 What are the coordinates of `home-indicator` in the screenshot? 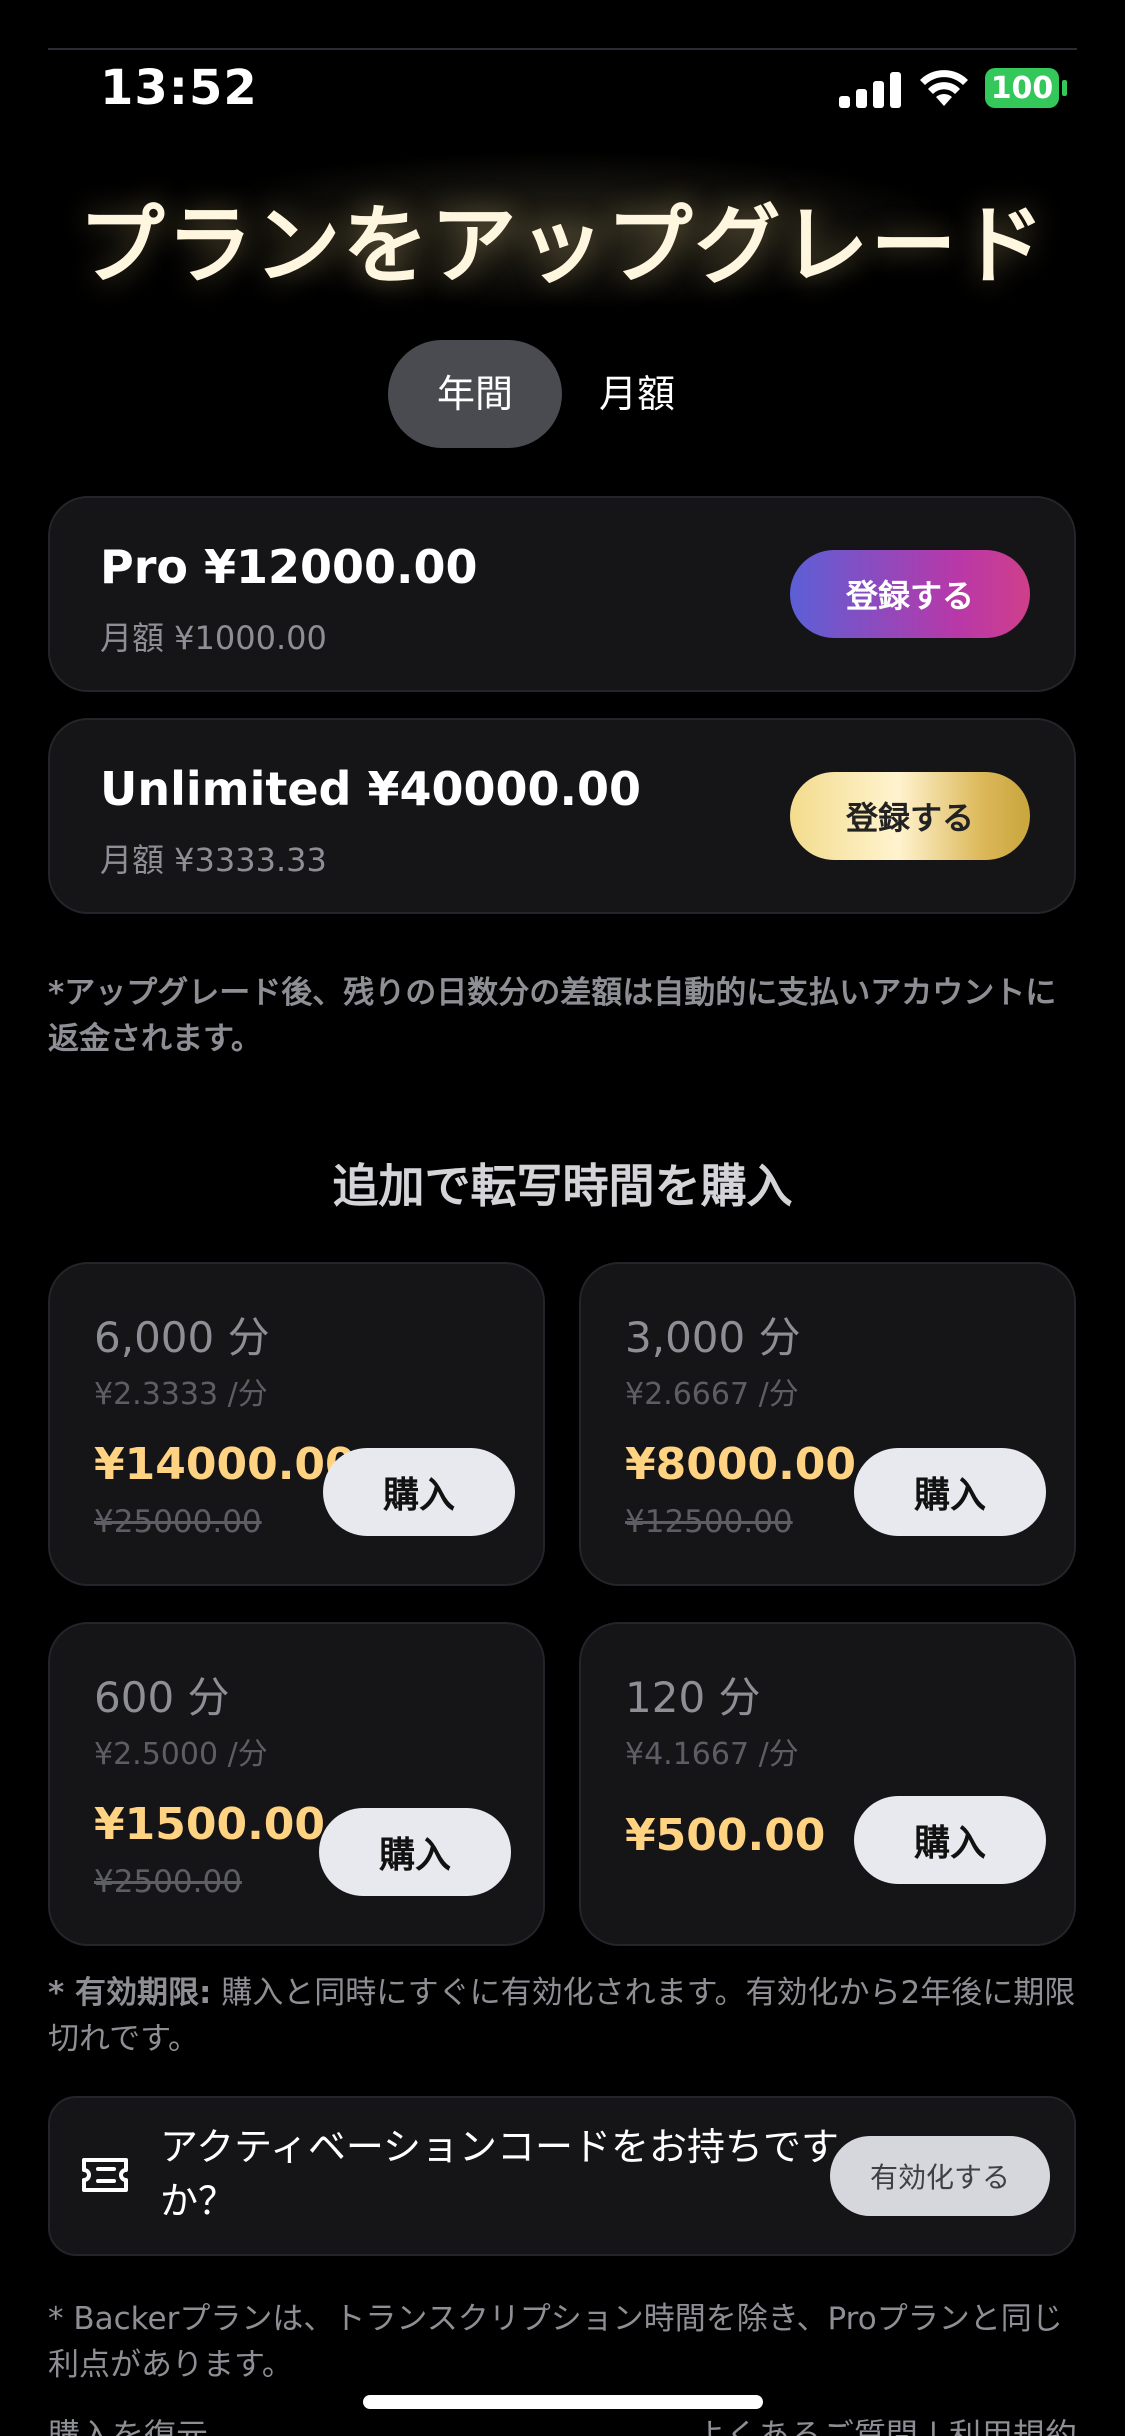 It's located at (563, 2402).